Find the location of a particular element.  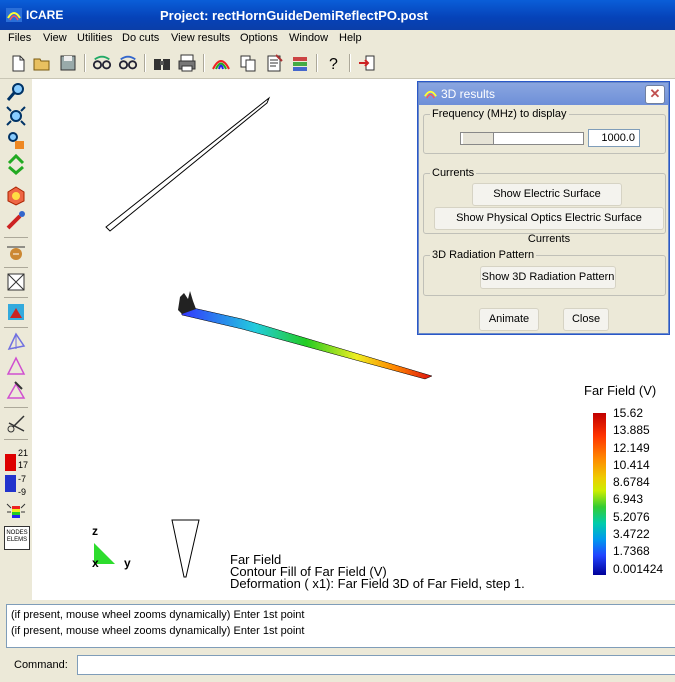

zoom-extents-icon is located at coordinates (16, 140).